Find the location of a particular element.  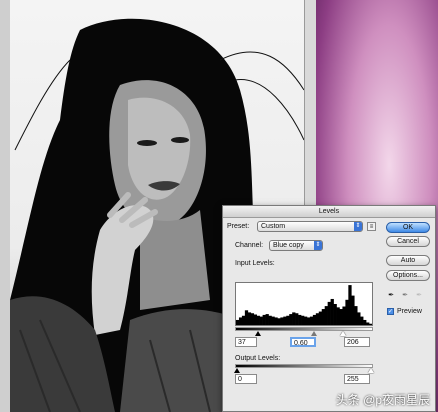

histogram-graph is located at coordinates (304, 305).